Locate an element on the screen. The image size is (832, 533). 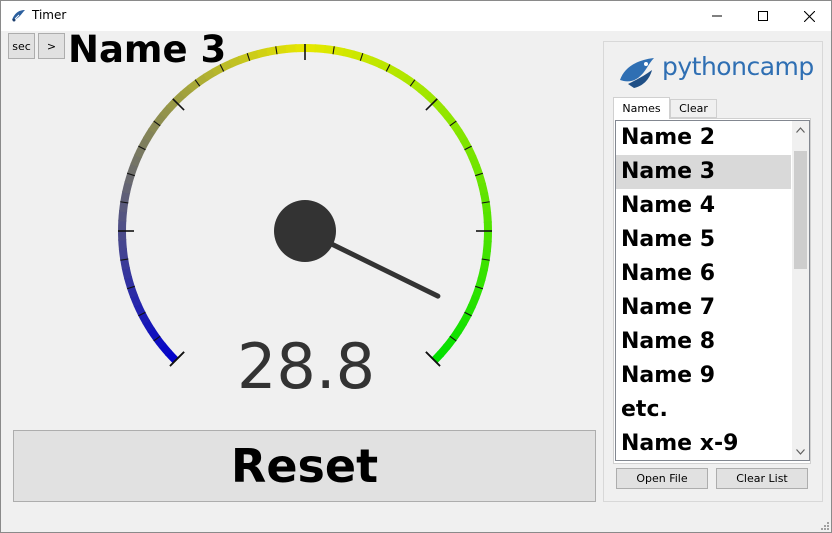
list-item: Name 5 is located at coordinates (703, 240).